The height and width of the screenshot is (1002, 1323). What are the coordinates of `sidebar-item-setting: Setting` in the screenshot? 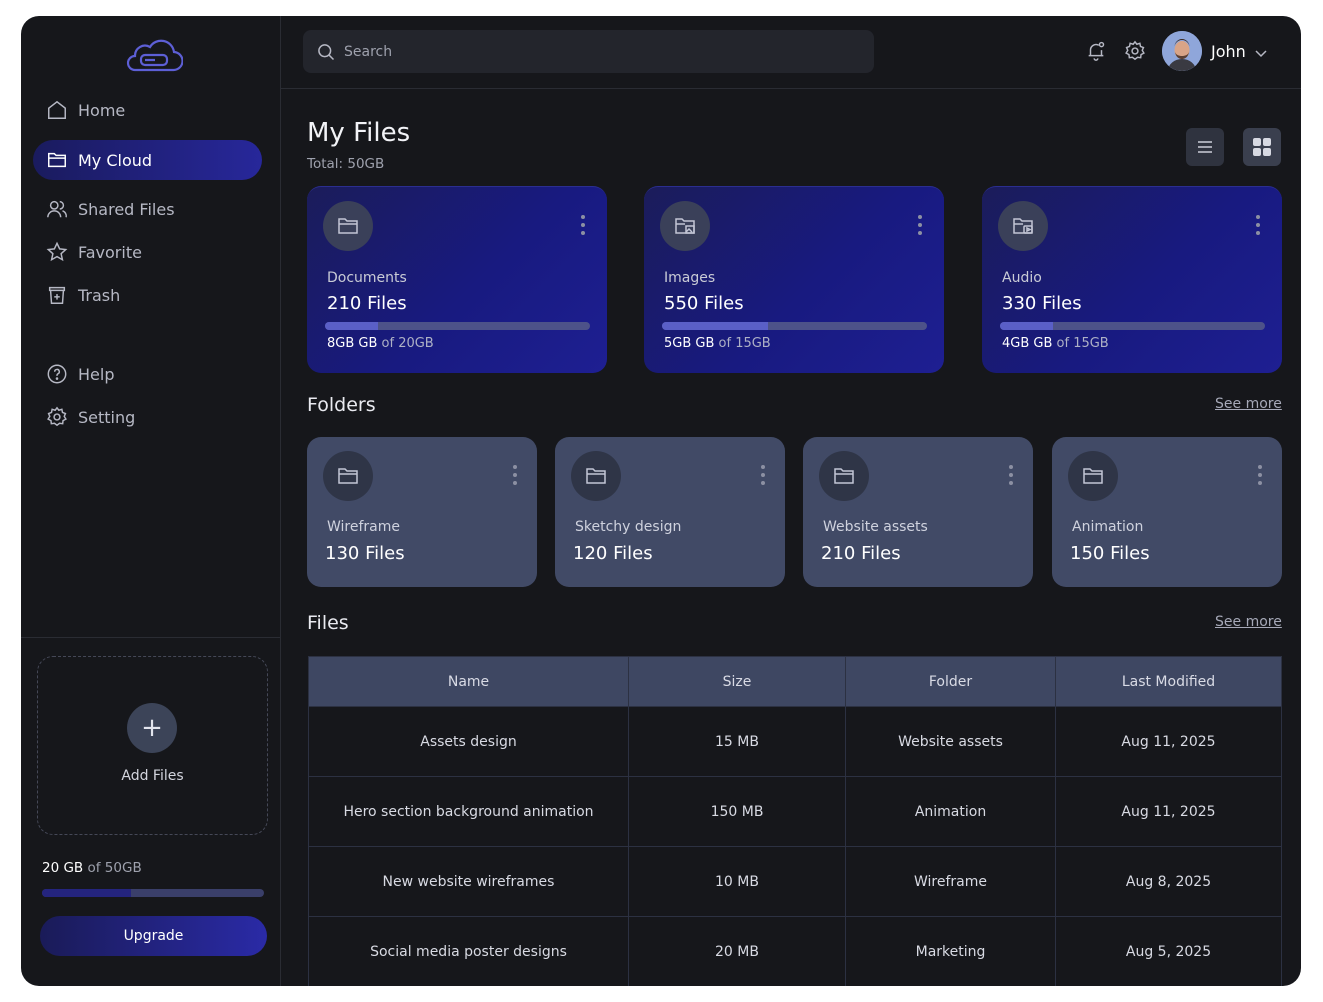 It's located at (147, 417).